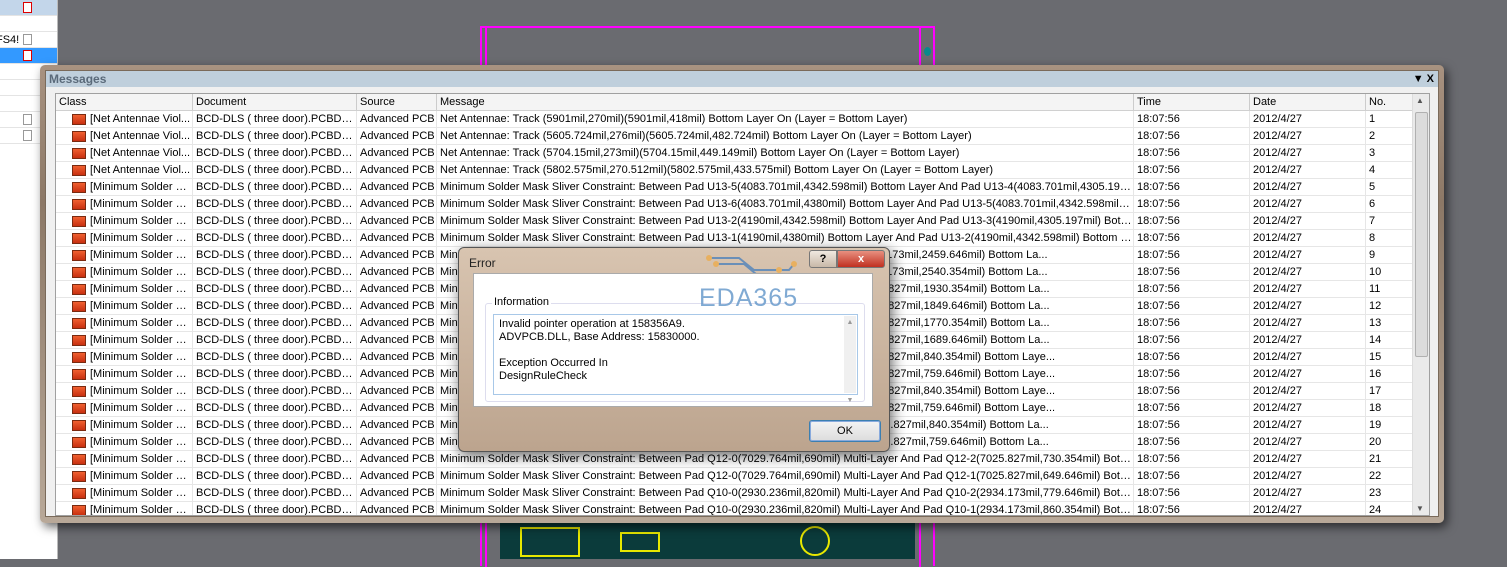 The image size is (1507, 567). Describe the element at coordinates (1390, 272) in the screenshot. I see `cell-no: 10` at that location.